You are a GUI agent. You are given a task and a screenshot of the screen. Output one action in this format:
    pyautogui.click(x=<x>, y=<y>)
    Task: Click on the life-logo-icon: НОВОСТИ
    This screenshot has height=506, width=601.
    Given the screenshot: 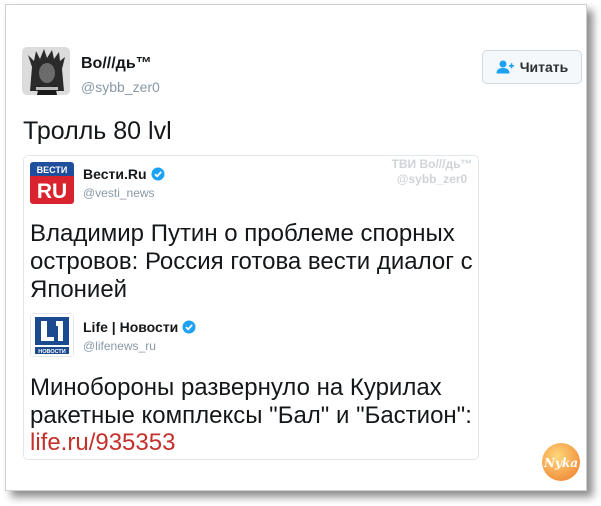 What is the action you would take?
    pyautogui.click(x=52, y=335)
    